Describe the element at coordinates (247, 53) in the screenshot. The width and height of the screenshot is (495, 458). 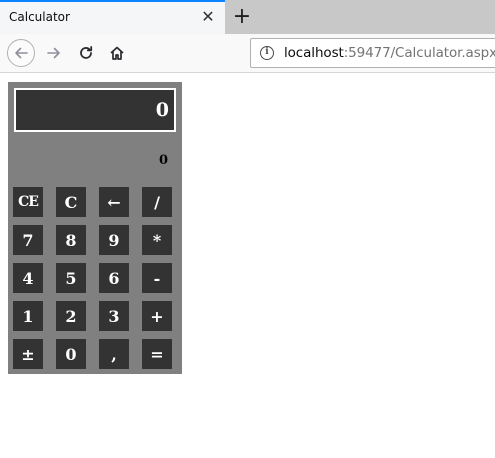
I see `navigation-bar: i localhost:59477/Calculator.aspx` at that location.